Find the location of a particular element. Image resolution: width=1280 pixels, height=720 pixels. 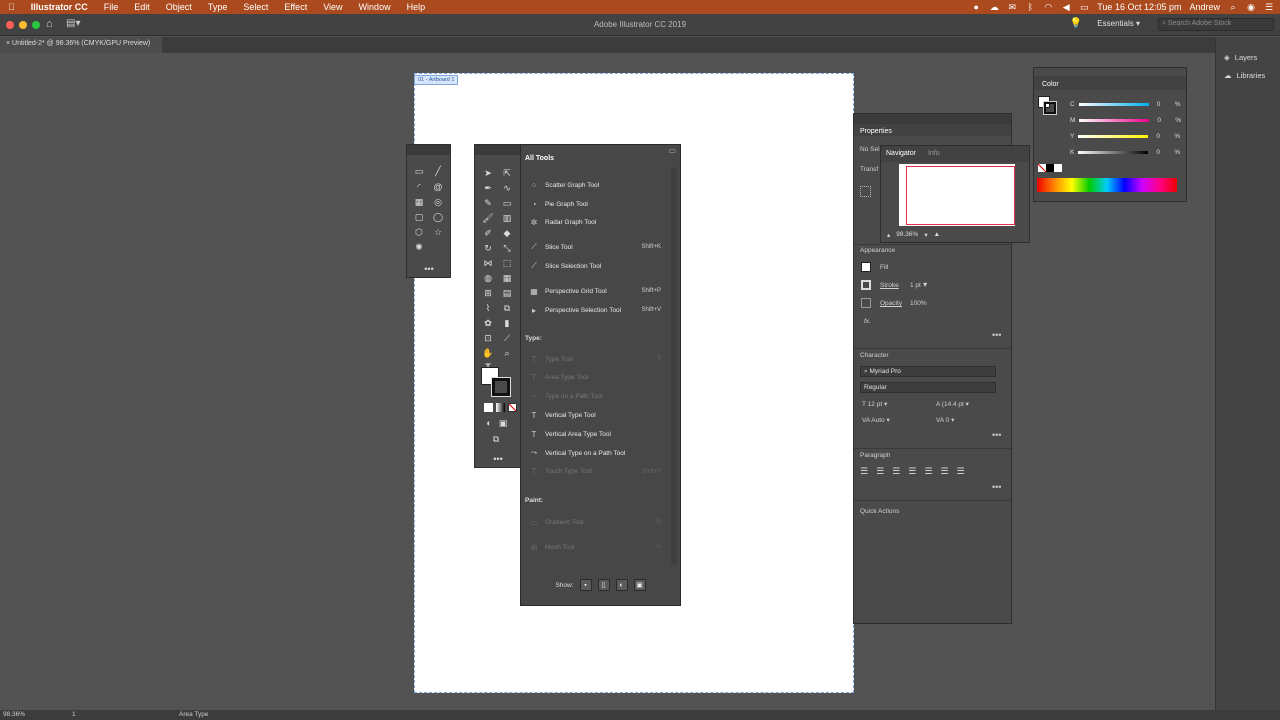

menu-object: Object is located at coordinates (179, 7).